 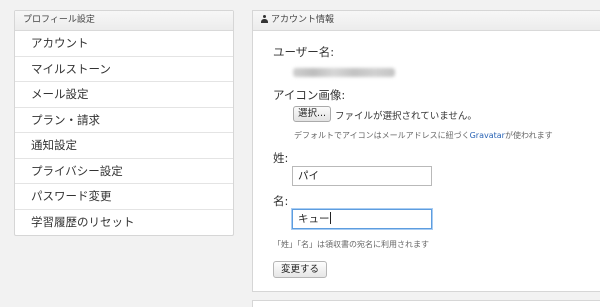 I want to click on username-label: ユーザー名:, so click(x=304, y=52).